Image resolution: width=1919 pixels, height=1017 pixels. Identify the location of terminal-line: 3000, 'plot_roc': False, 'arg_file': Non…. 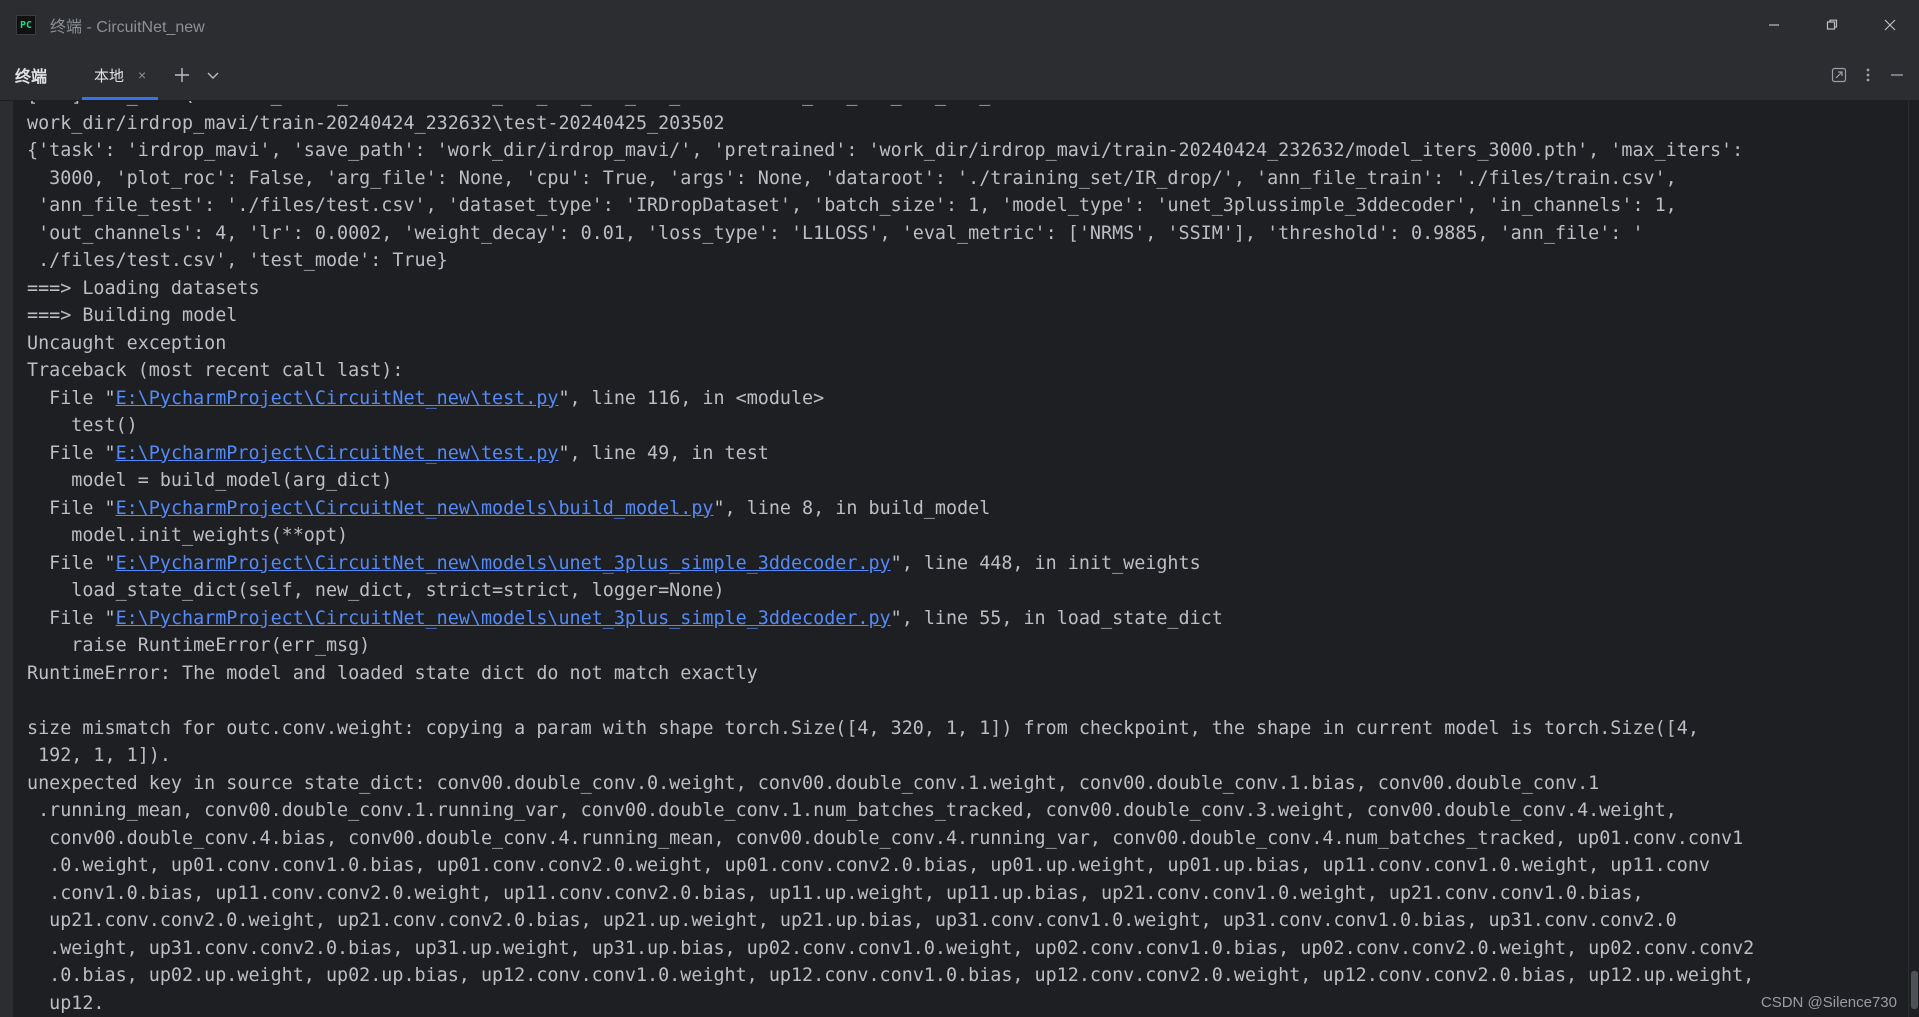
(852, 178).